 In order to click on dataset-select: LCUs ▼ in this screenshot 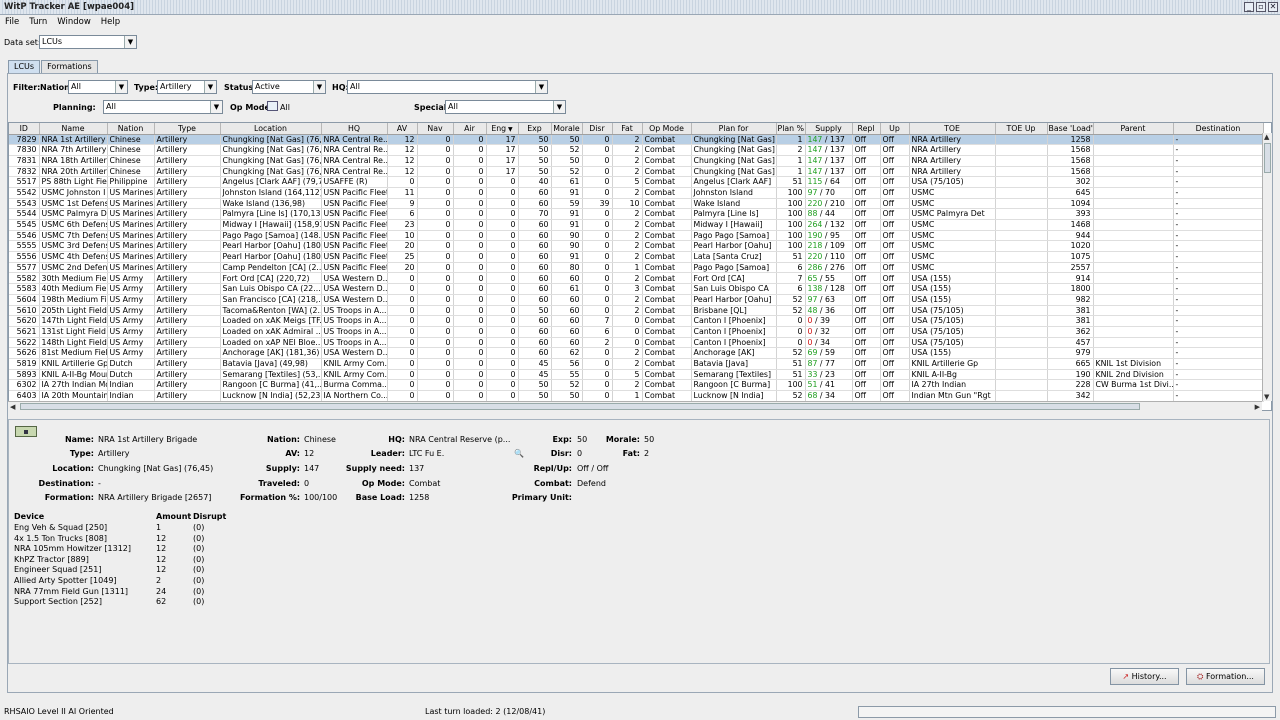, I will do `click(88, 42)`.